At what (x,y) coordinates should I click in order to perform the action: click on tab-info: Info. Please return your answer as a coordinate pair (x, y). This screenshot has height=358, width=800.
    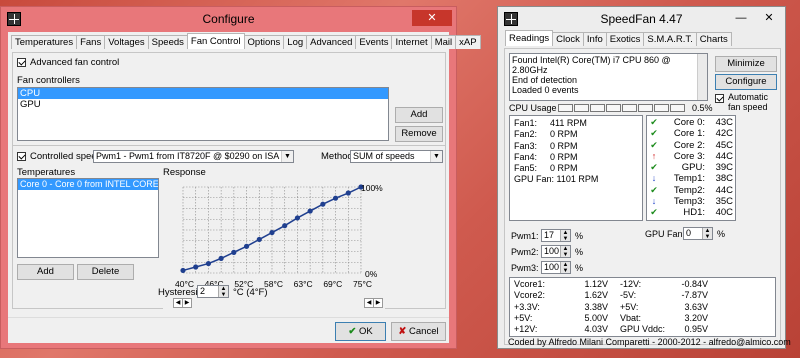
    Looking at the image, I should click on (594, 39).